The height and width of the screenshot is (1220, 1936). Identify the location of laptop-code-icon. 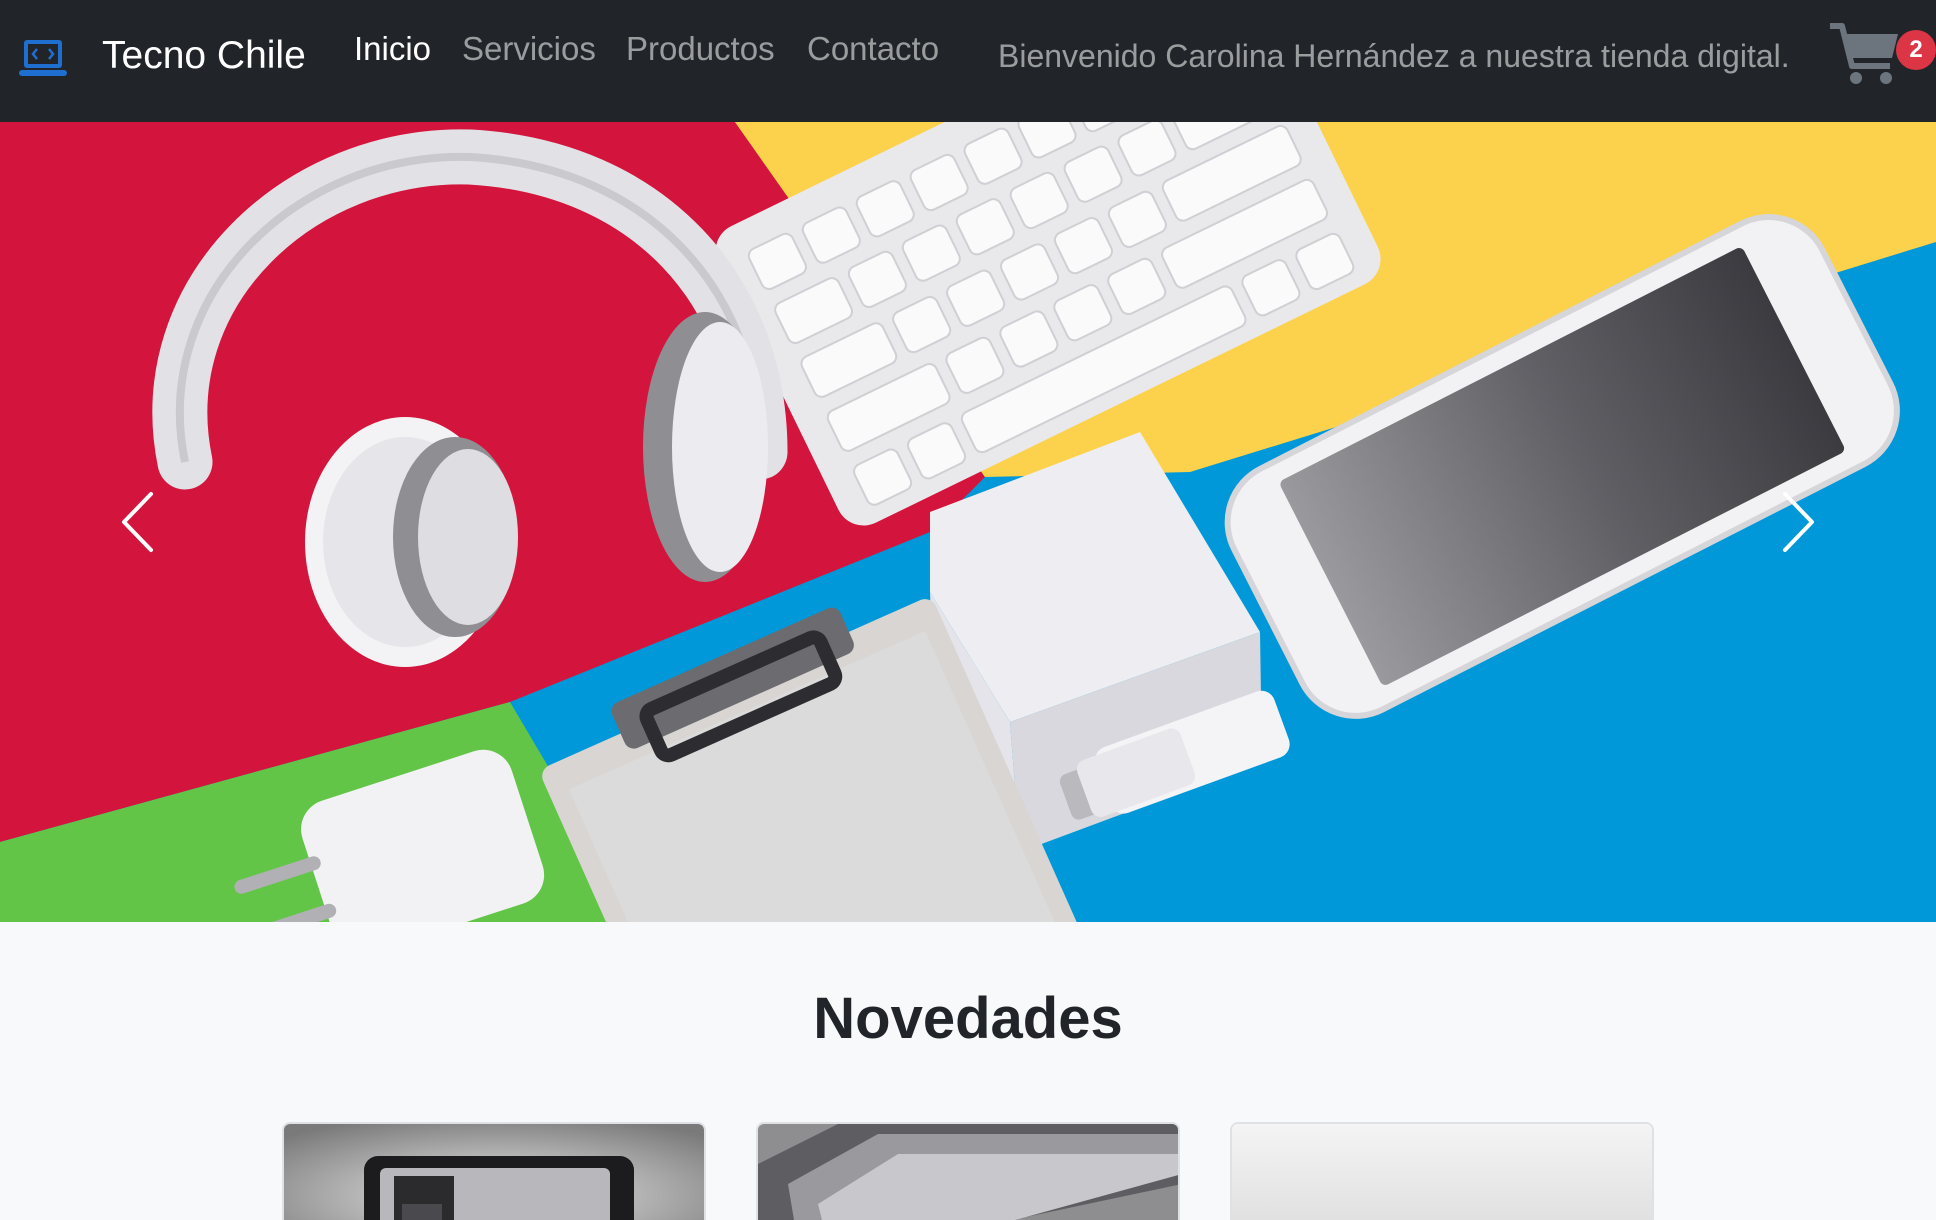
(43, 58).